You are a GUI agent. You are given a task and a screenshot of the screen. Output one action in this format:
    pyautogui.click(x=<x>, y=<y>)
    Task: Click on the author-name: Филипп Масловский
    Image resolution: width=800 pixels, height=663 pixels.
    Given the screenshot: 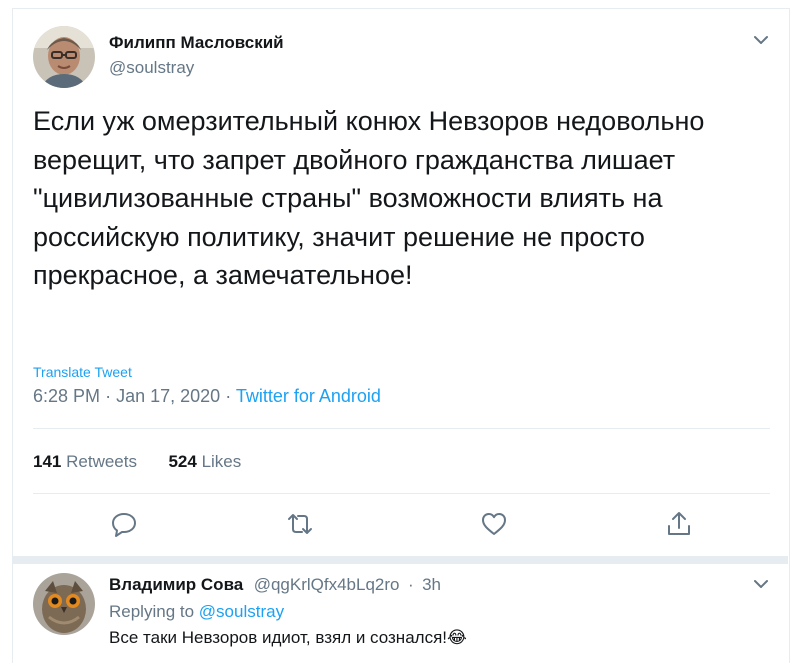 What is the action you would take?
    pyautogui.click(x=196, y=43)
    